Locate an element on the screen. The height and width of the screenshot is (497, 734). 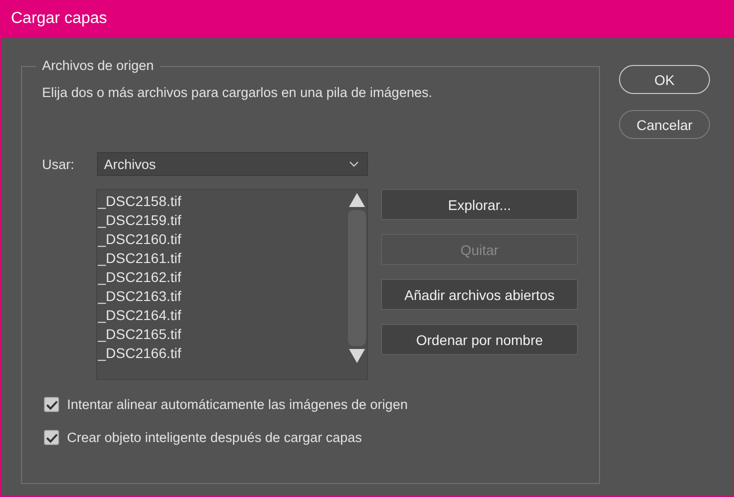
file-item: _DSC2158.tif is located at coordinates (222, 201).